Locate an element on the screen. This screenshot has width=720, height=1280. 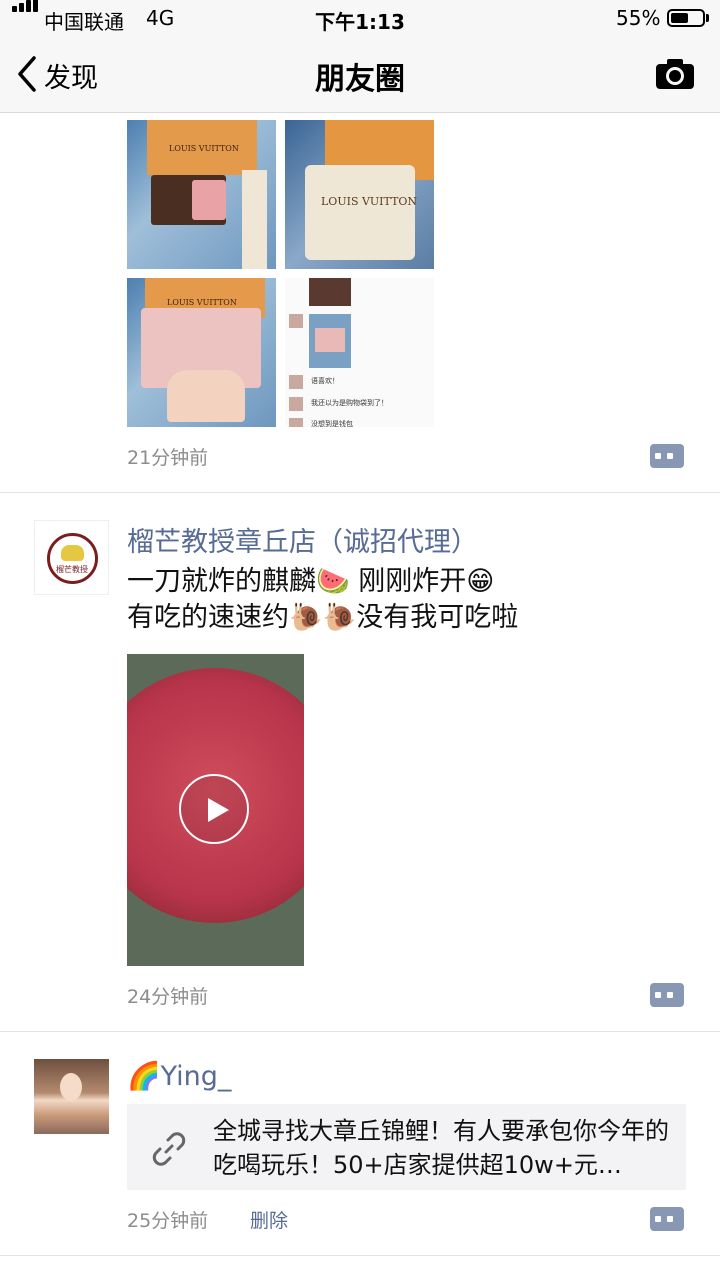
post-image-2: LOUIS VUITTON is located at coordinates (359, 194).